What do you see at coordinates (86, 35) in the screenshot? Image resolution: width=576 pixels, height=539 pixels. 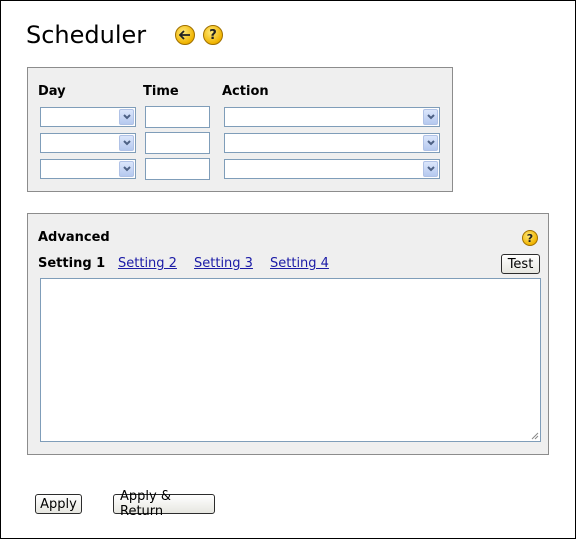 I see `page-title: Scheduler` at bounding box center [86, 35].